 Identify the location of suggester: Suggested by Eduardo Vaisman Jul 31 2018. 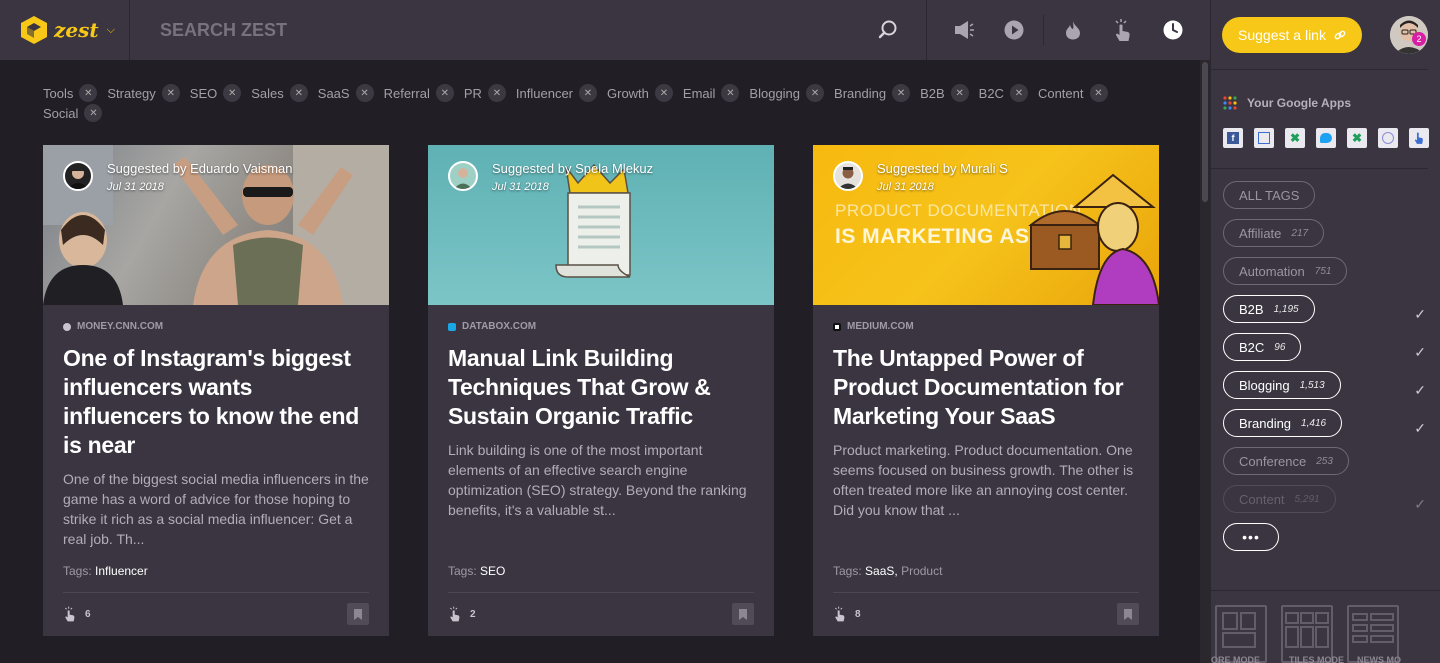
(178, 177).